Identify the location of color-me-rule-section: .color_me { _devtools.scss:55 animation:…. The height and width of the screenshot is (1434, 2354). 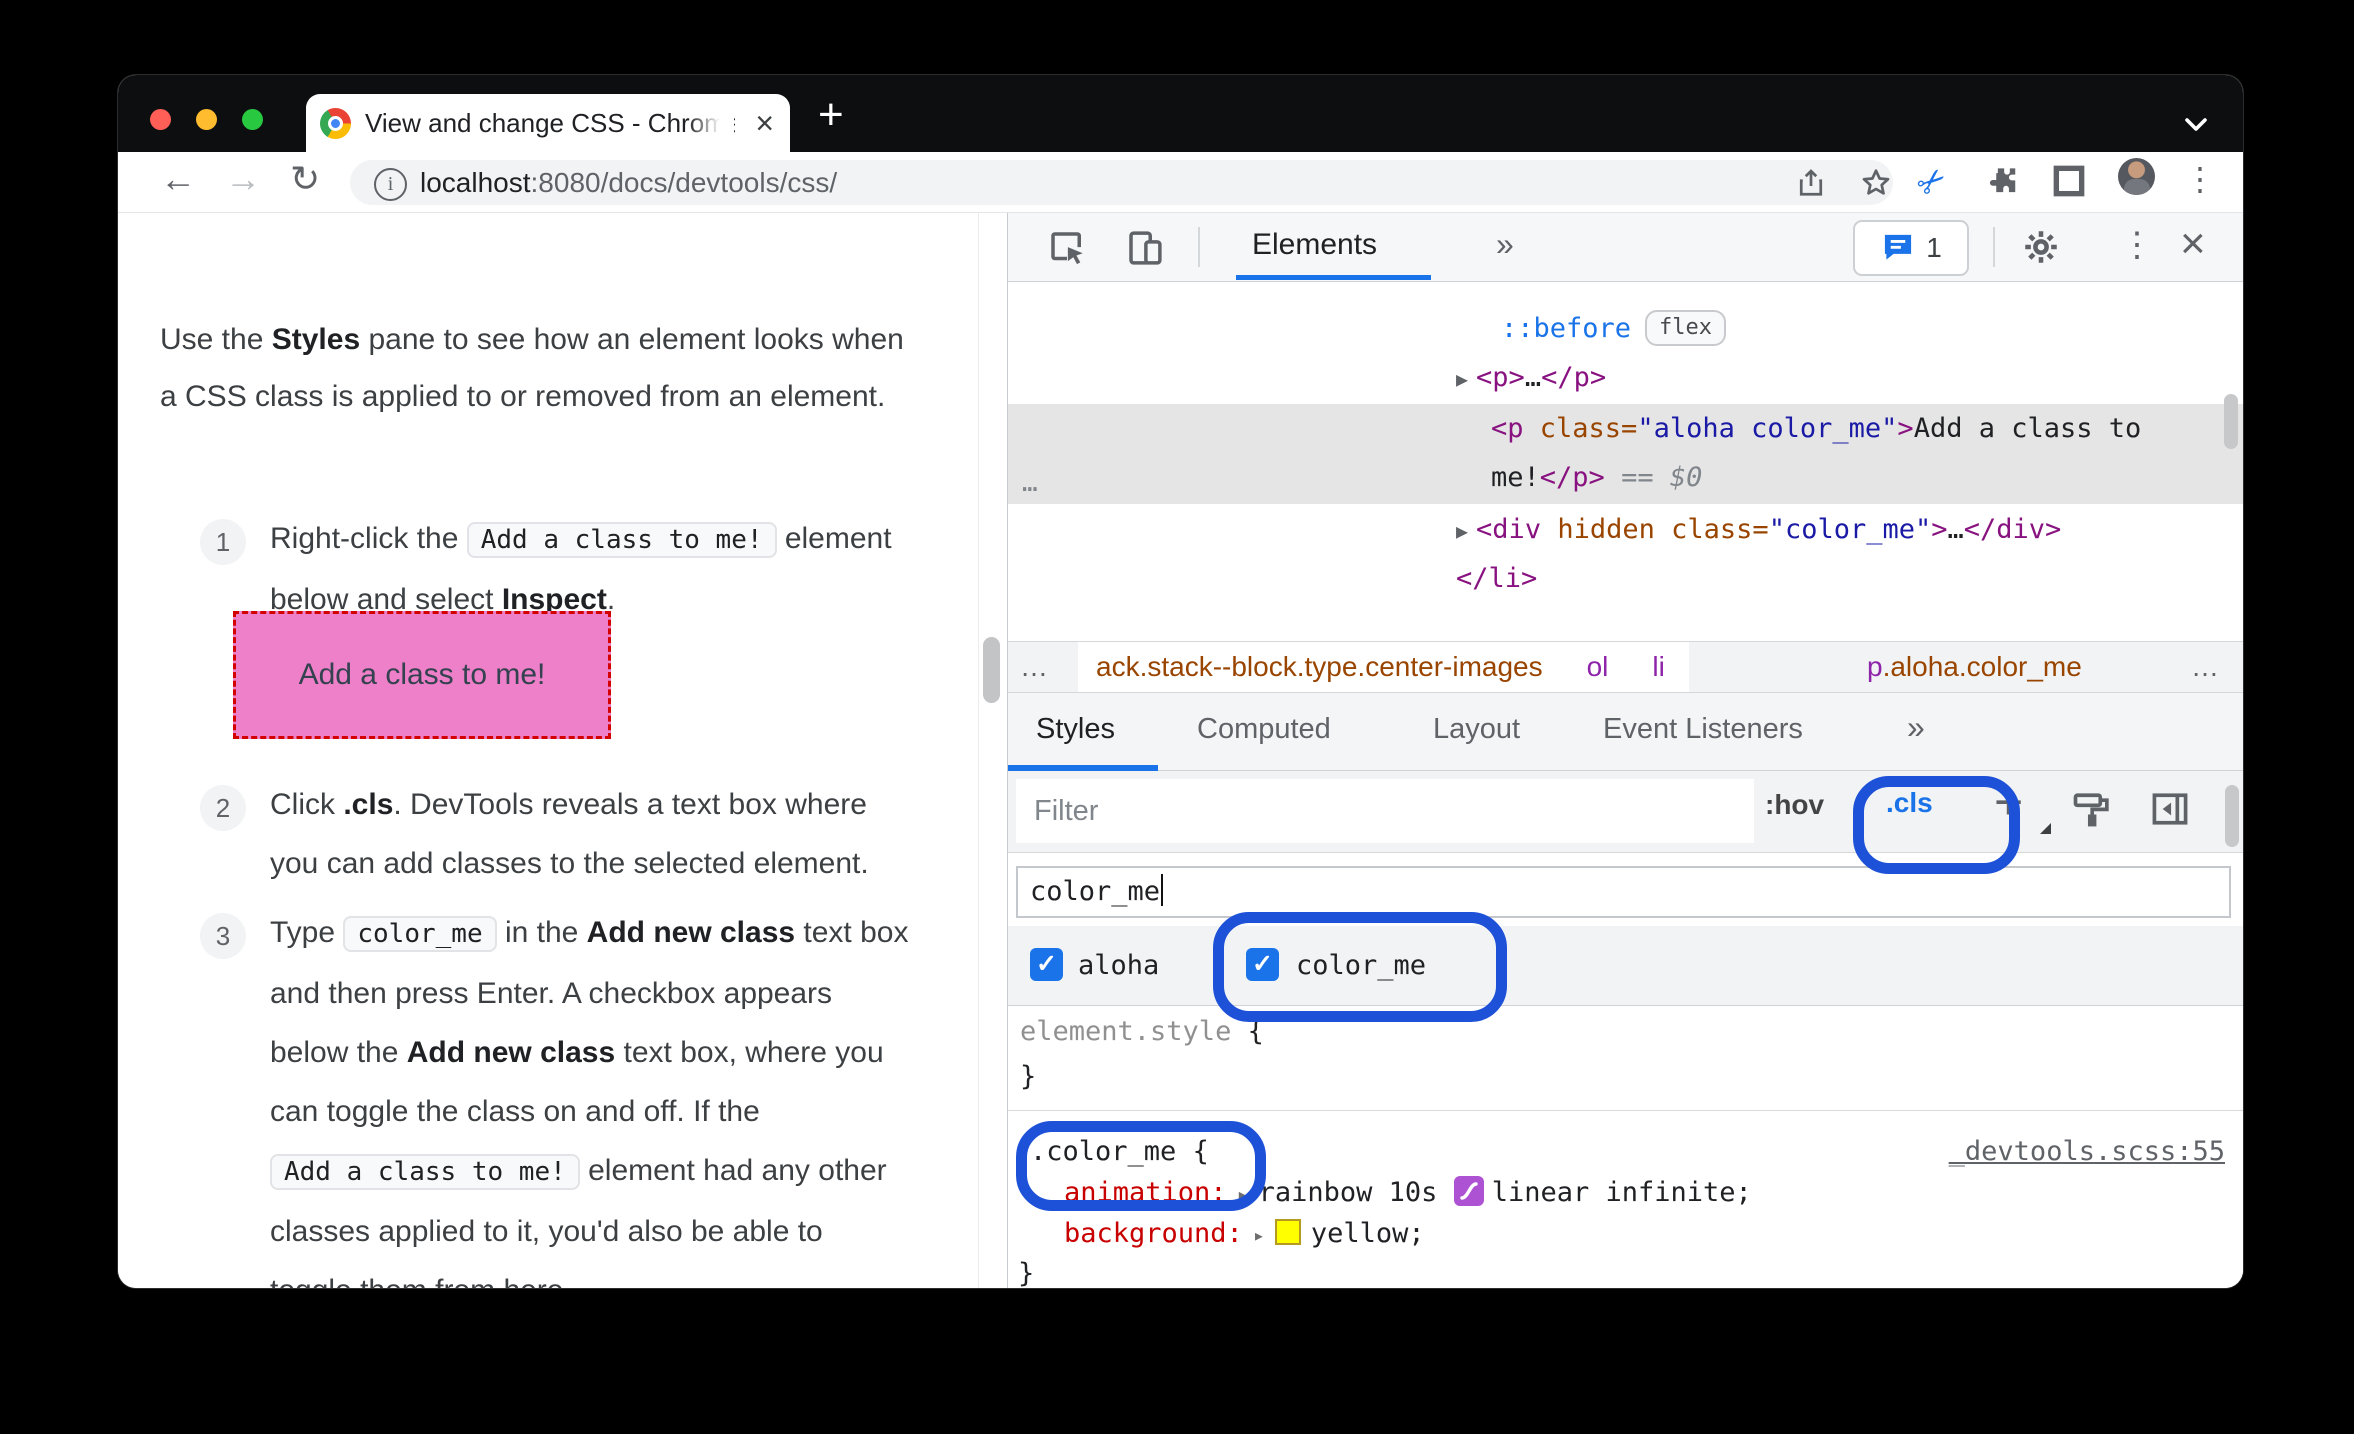
(1625, 1199).